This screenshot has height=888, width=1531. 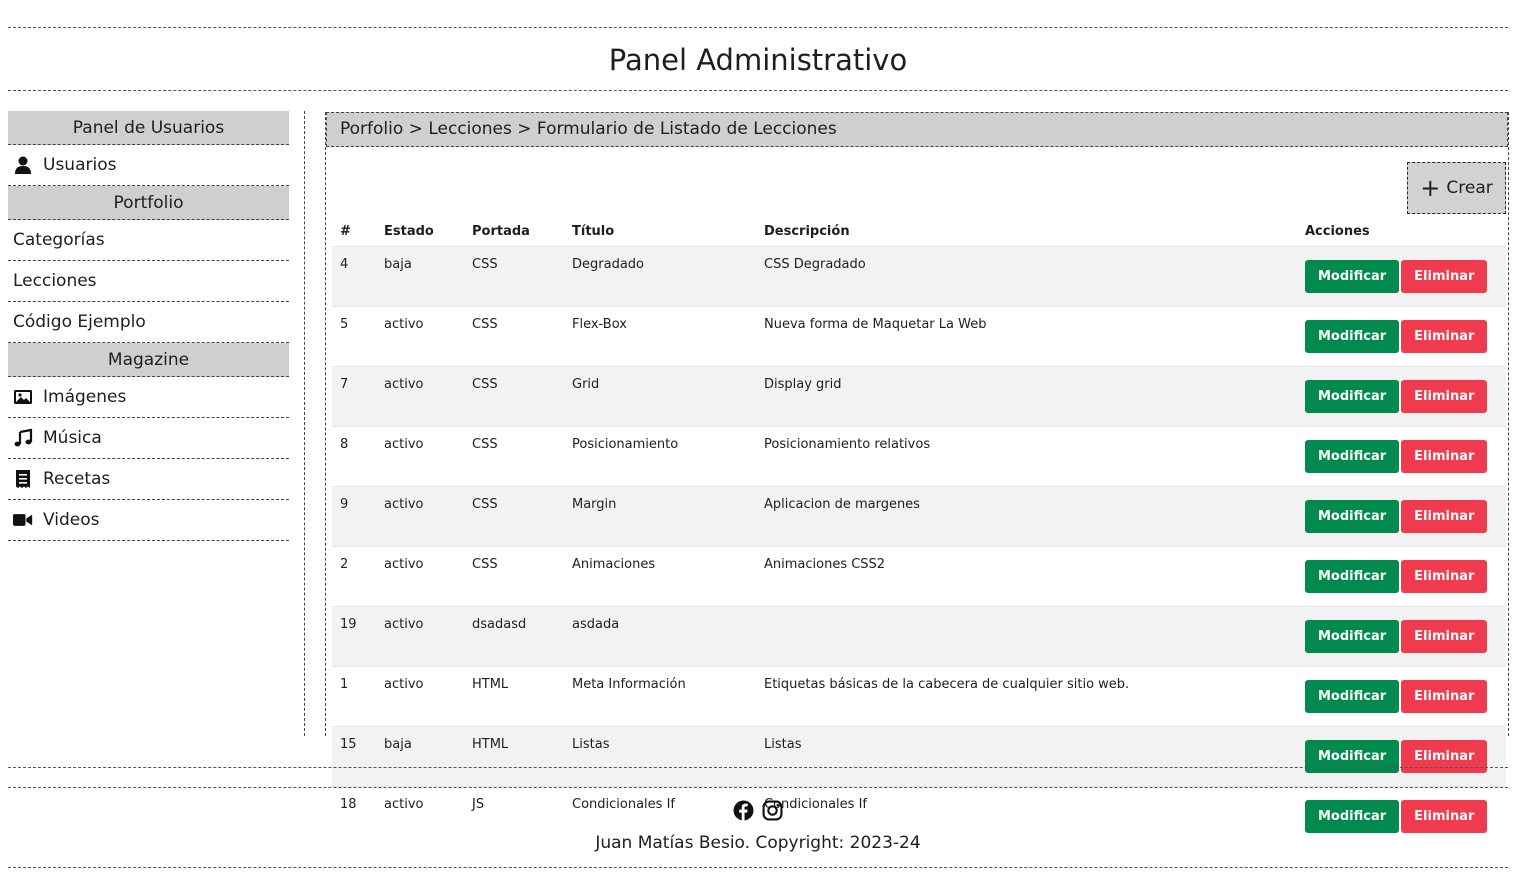 What do you see at coordinates (354, 456) in the screenshot?
I see `cell-id: 8` at bounding box center [354, 456].